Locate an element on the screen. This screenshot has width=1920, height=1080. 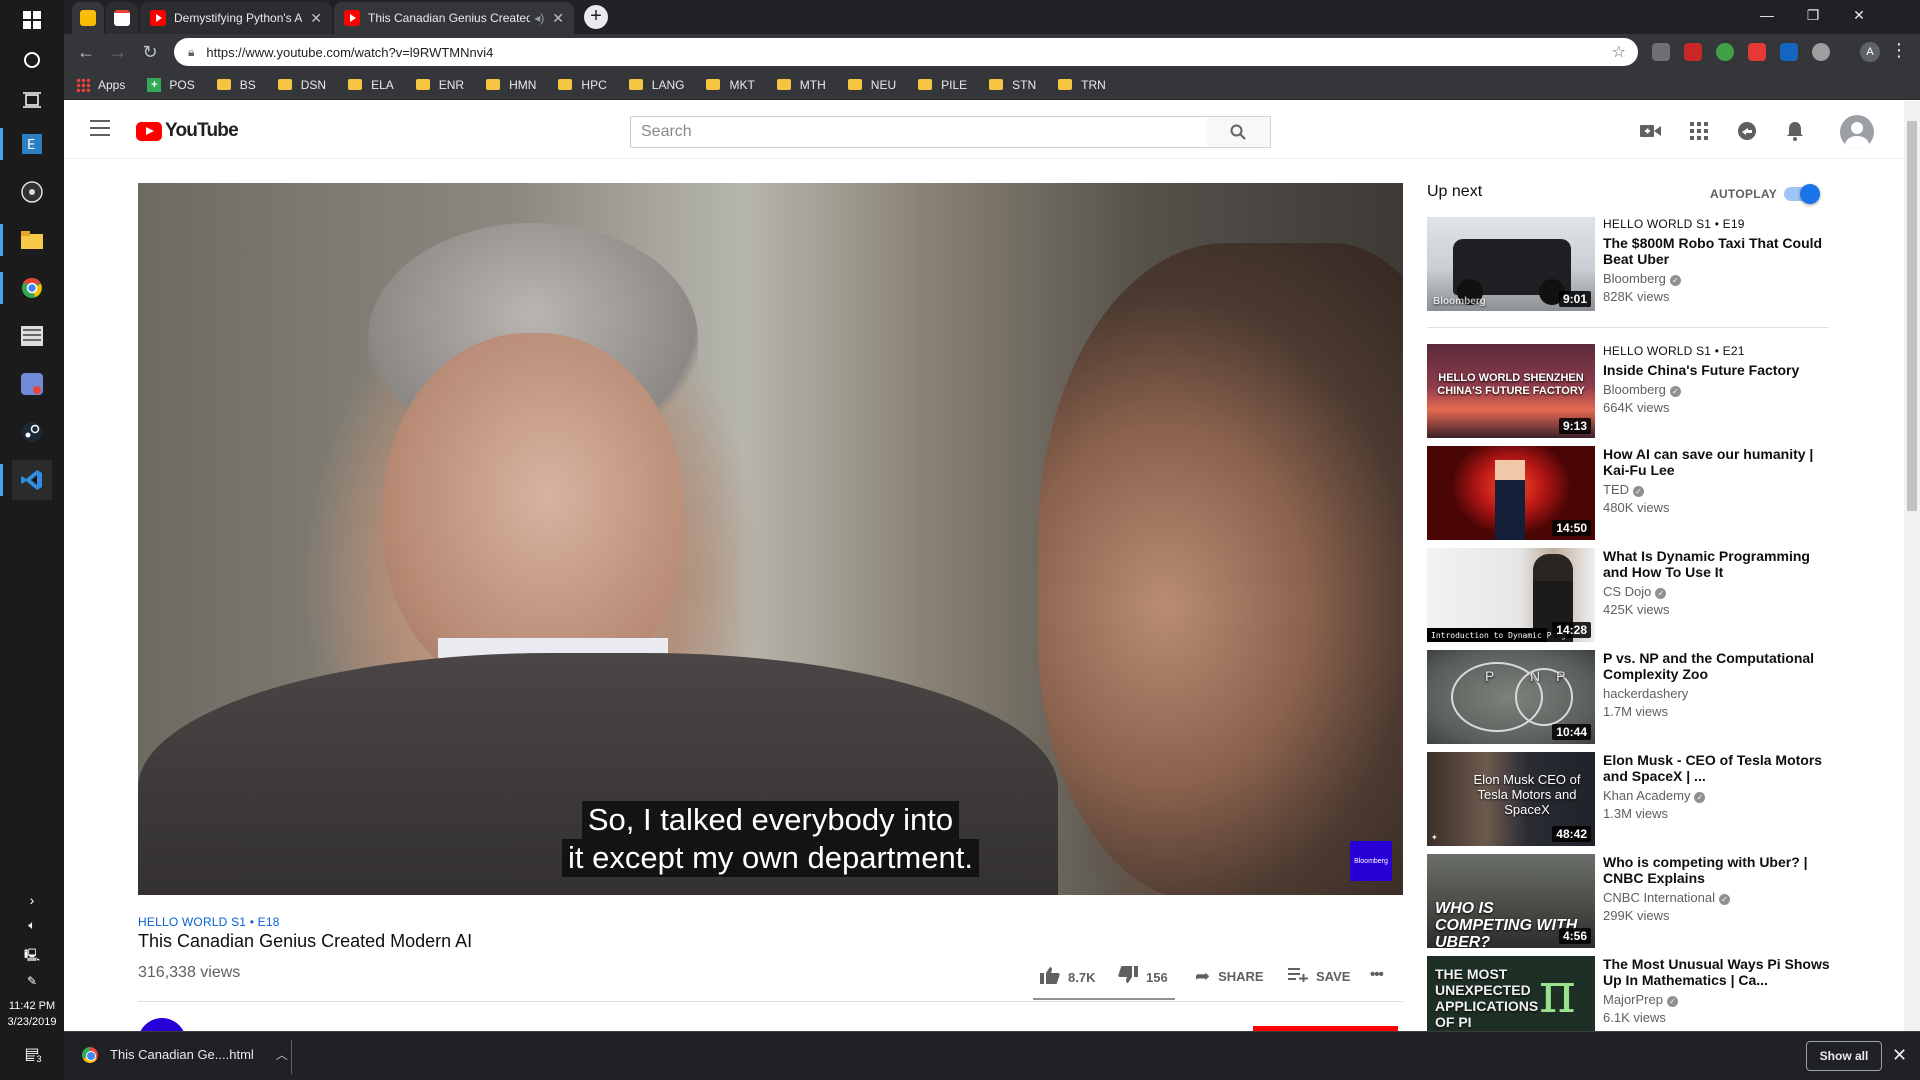
bookmark-folder-enr: ENR is located at coordinates (439, 85).